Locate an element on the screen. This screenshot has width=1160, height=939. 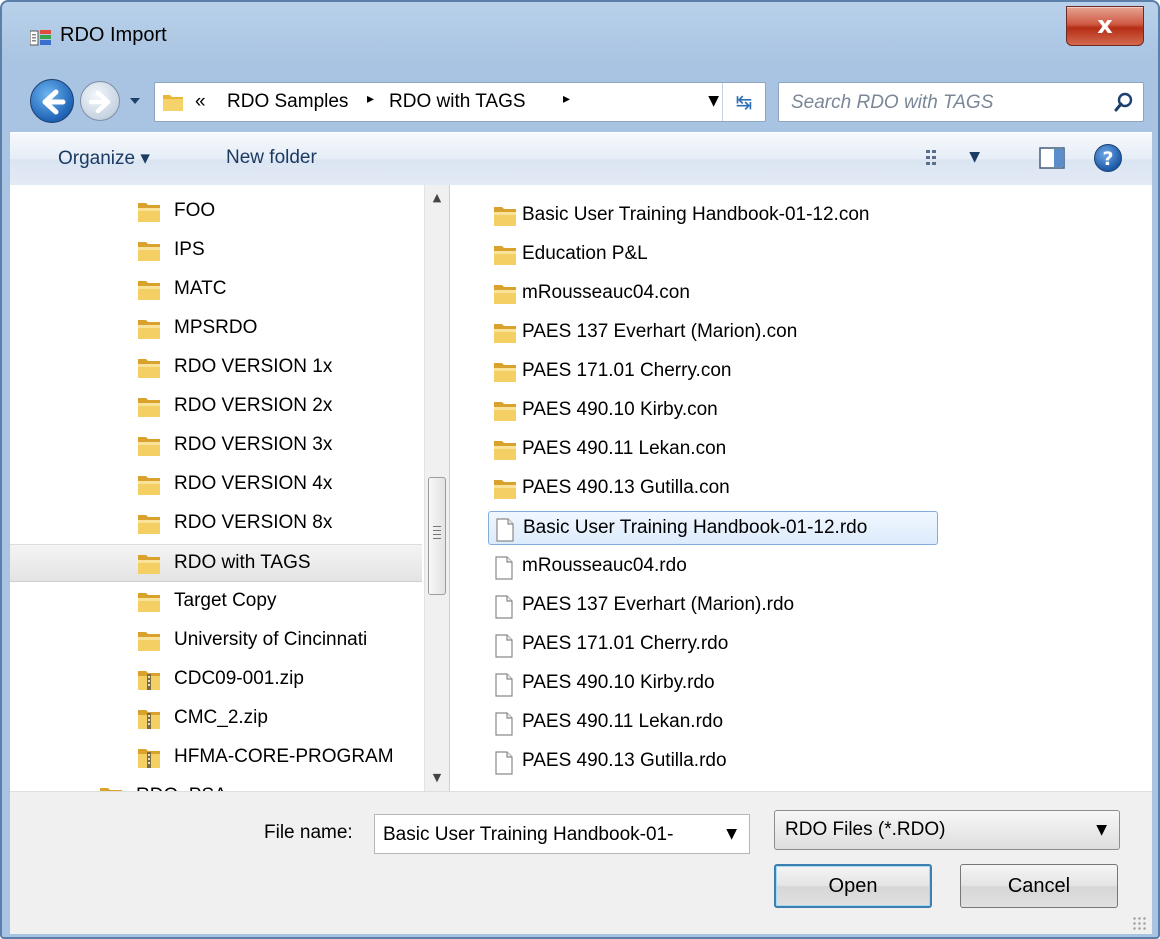
nav-item: RDO VERSION 3x is located at coordinates (216, 446).